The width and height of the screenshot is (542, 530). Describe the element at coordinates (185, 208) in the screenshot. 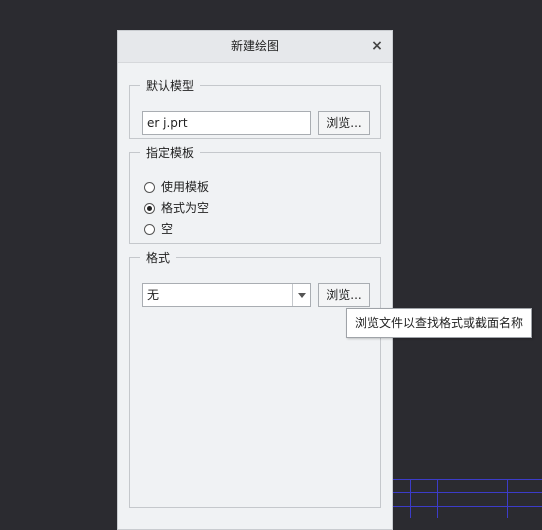

I see `radio-label: 格式为空` at that location.